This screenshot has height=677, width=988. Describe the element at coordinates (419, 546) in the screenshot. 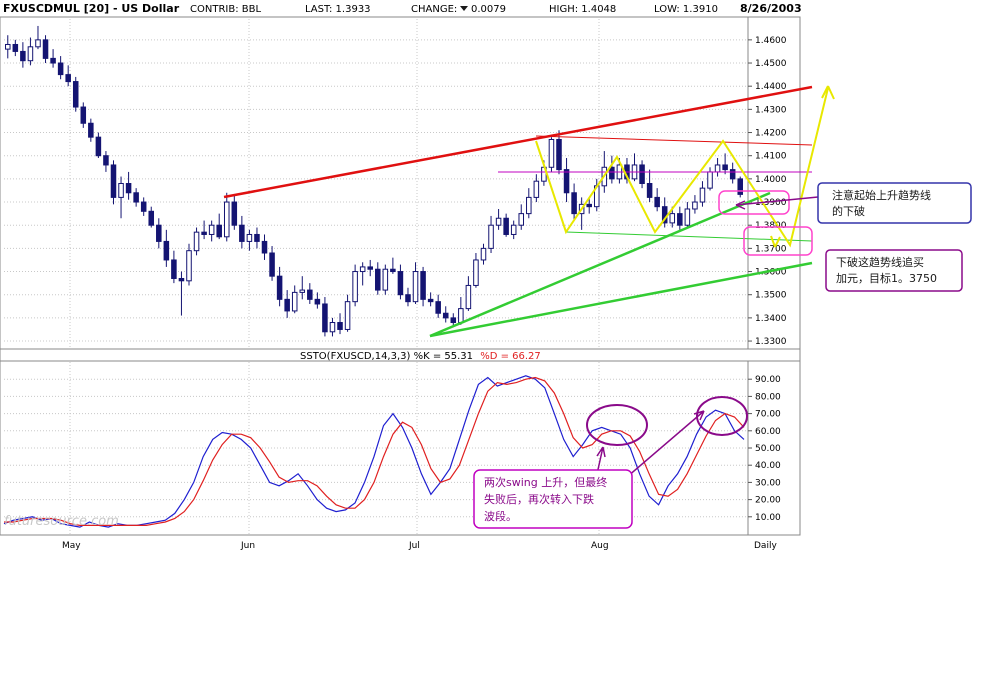

I see `x-axis: May Jun Jul Aug Daily` at that location.